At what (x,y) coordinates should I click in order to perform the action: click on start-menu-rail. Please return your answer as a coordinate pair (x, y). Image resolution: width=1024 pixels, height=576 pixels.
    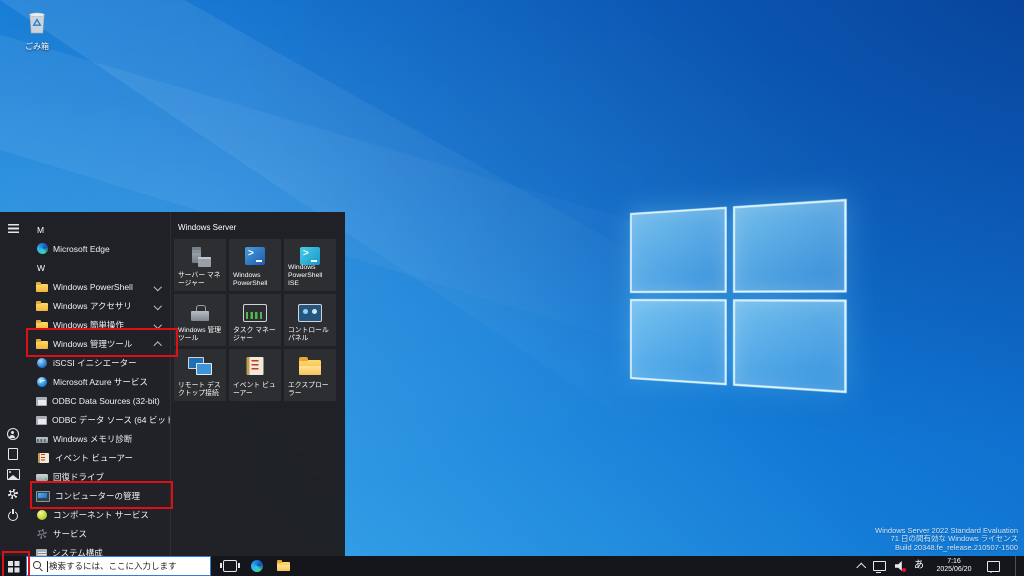
    Looking at the image, I should click on (13, 386).